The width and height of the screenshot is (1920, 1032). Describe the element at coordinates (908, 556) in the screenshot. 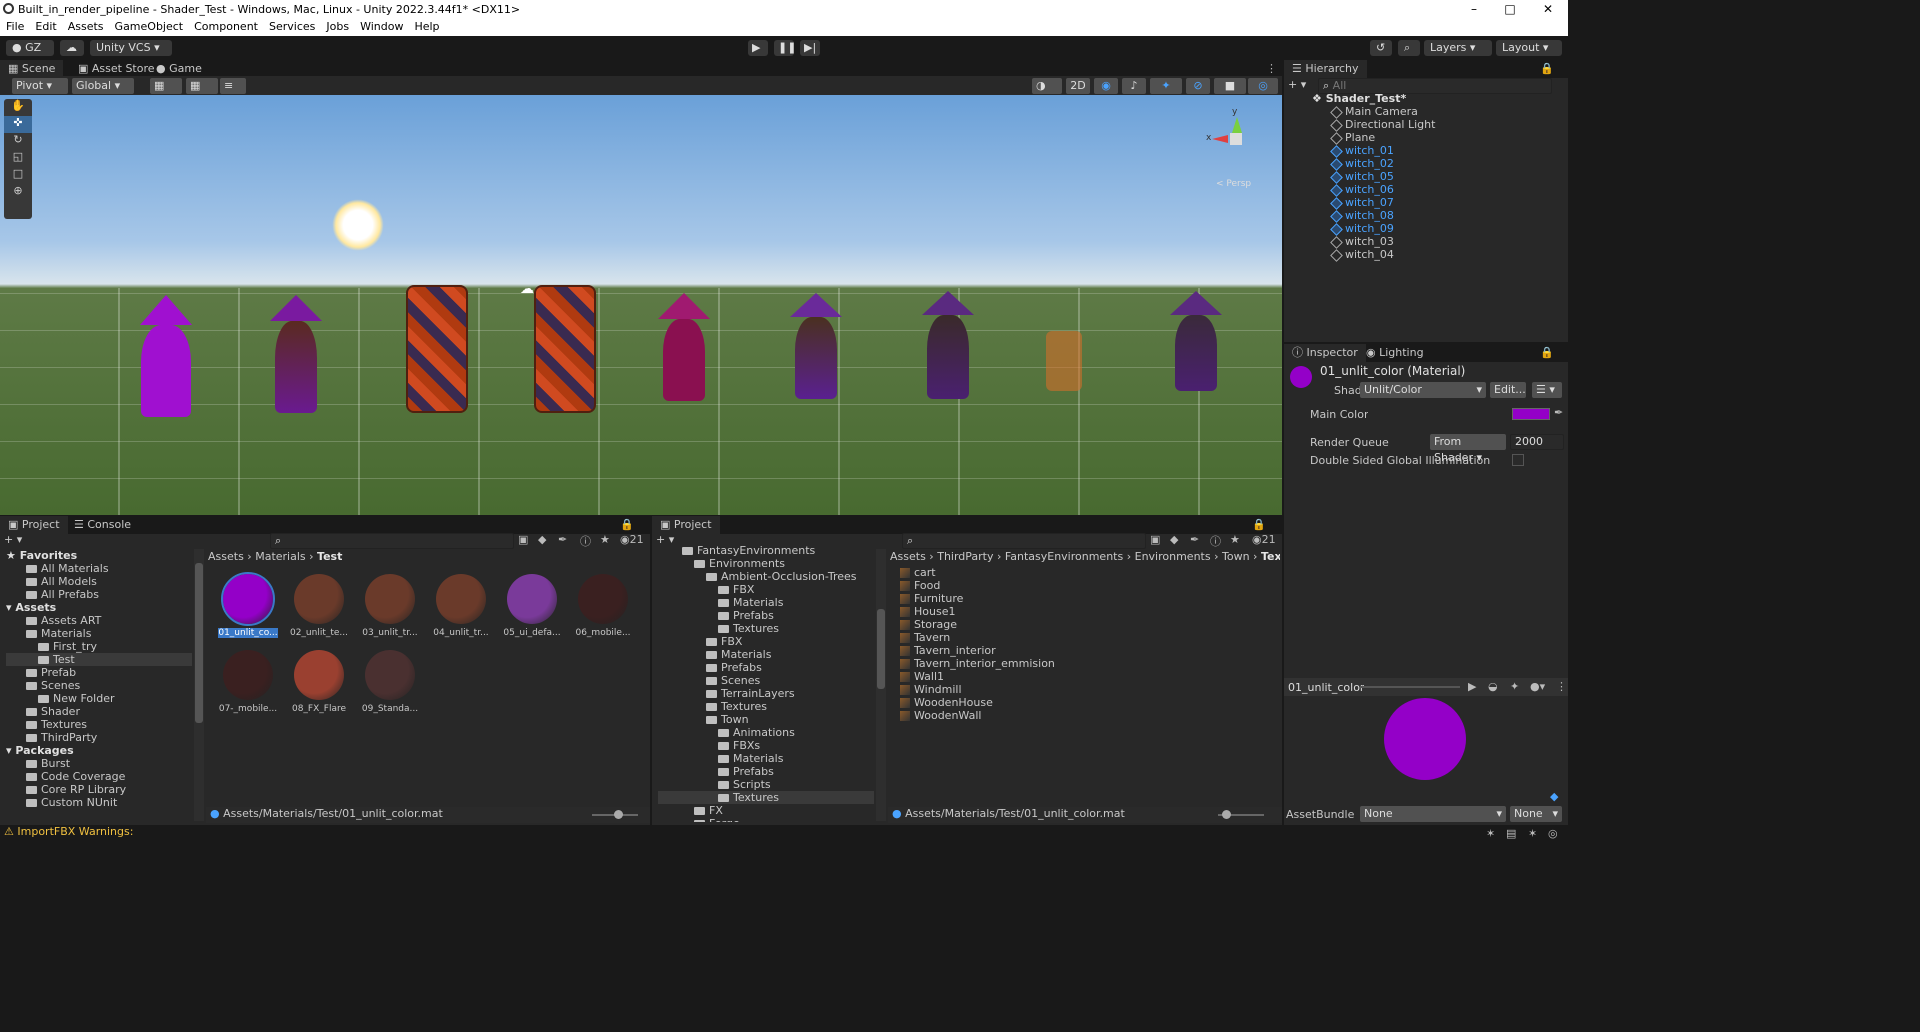

I see `breadcrumb-item: Assets` at that location.